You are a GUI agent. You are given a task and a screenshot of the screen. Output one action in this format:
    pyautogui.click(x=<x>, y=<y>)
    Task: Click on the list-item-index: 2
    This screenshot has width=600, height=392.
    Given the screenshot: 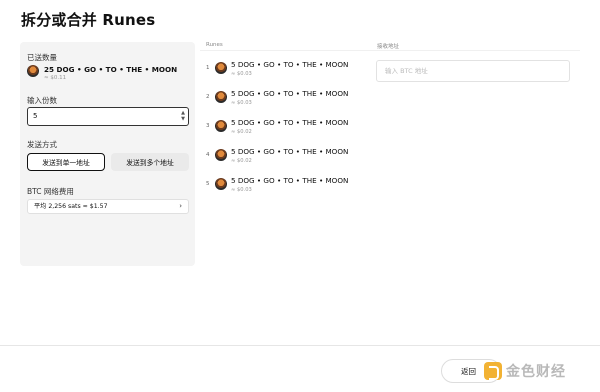 What is the action you would take?
    pyautogui.click(x=208, y=97)
    